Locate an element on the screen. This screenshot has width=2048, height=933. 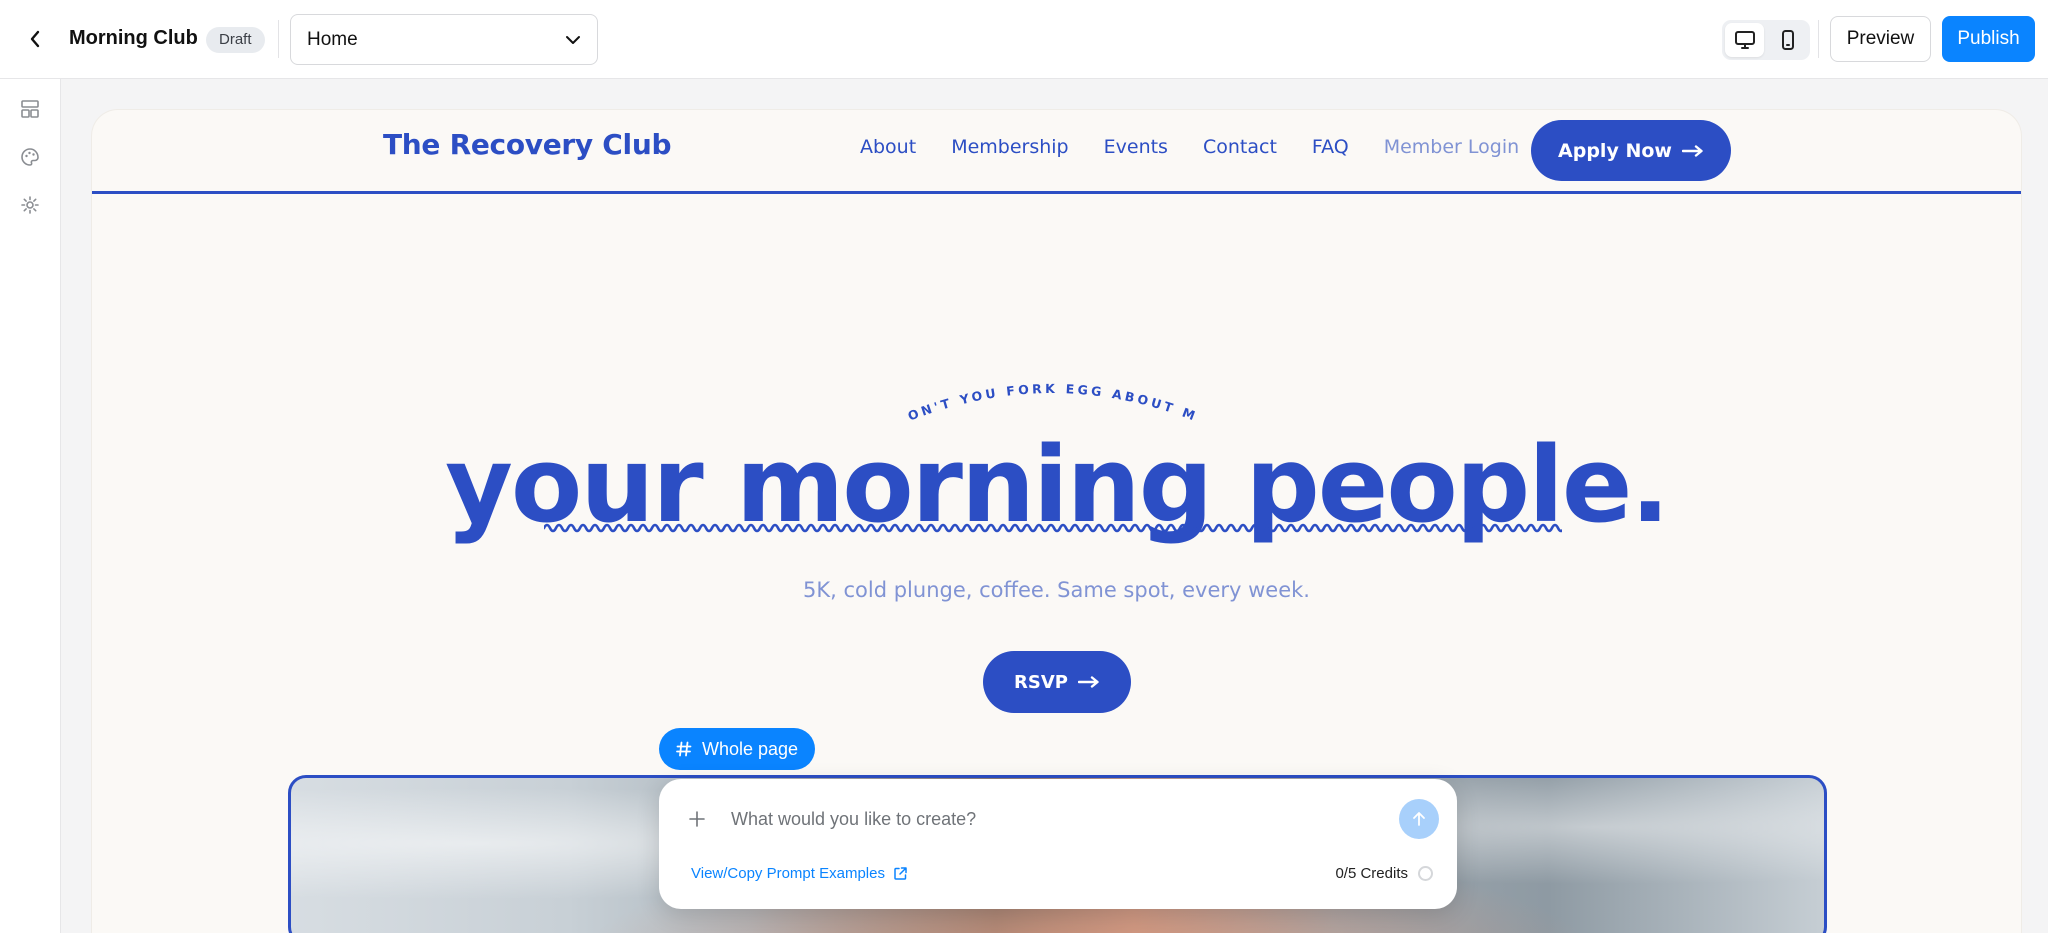
svg-text: DON'T YOU FORK EGG ABOUT ME is located at coordinates (1051, 391).